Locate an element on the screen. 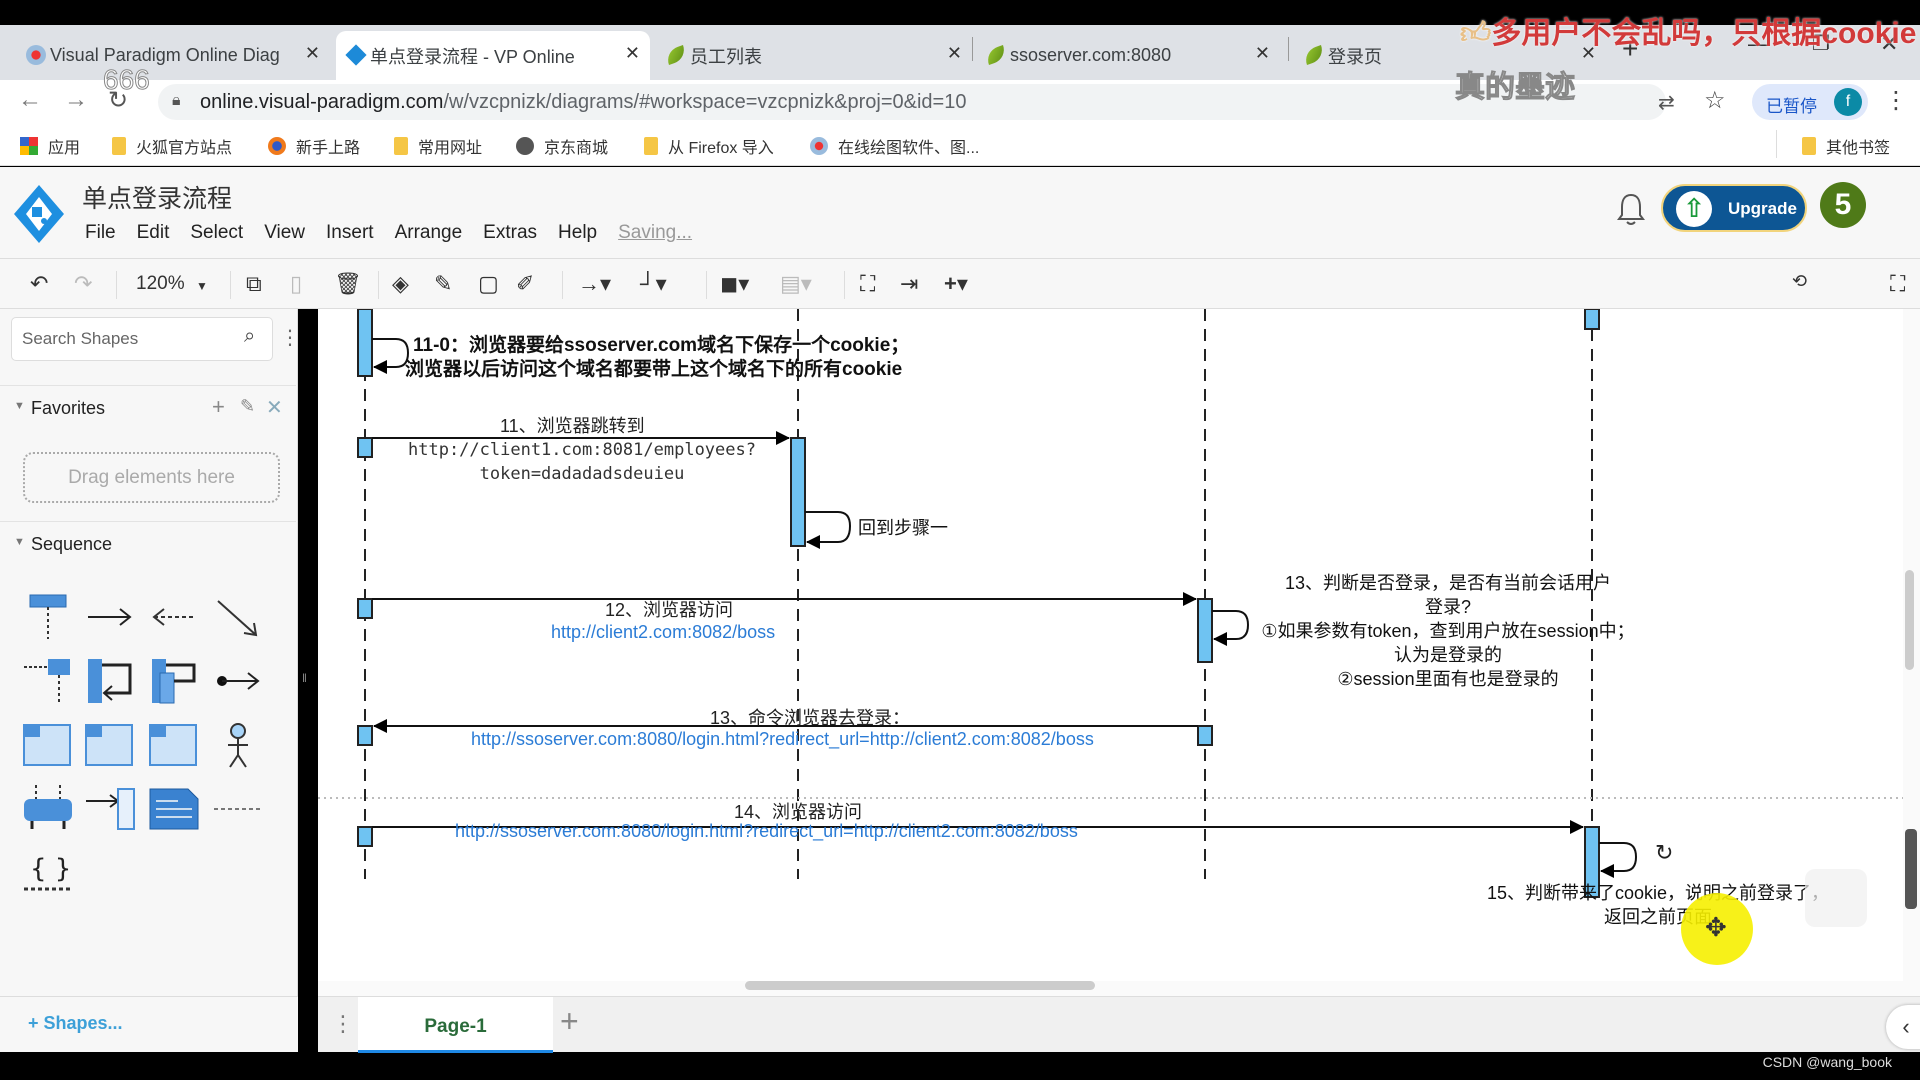 The image size is (1920, 1080). zoom-dropdown-icon: ▼ is located at coordinates (202, 286).